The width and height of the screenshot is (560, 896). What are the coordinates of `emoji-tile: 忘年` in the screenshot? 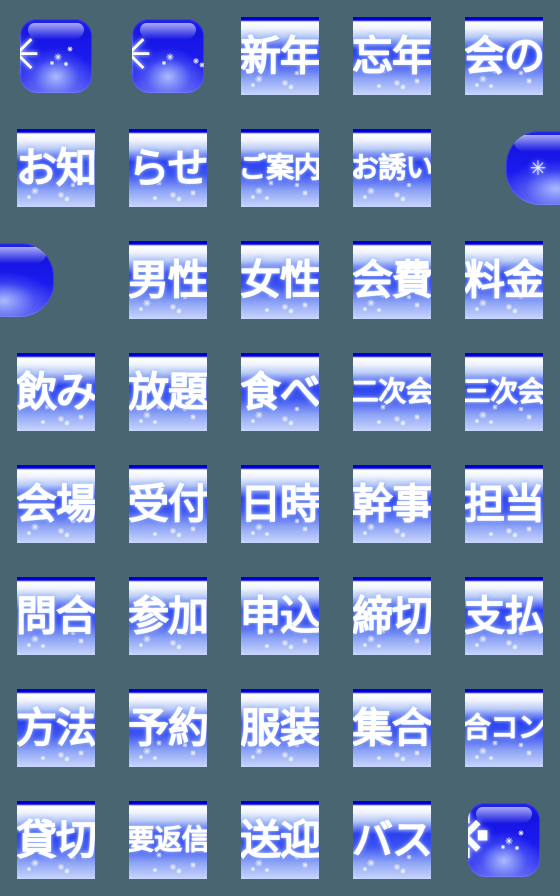 It's located at (392, 56).